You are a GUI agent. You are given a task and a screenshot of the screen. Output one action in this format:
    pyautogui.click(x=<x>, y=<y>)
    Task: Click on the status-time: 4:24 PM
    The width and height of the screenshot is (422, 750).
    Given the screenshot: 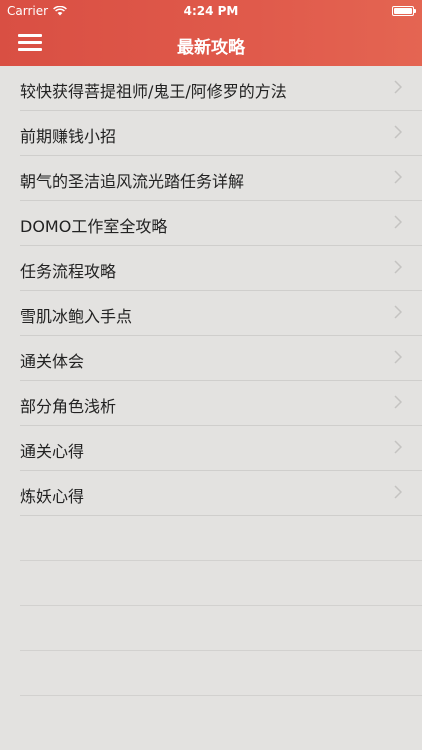 What is the action you would take?
    pyautogui.click(x=211, y=11)
    